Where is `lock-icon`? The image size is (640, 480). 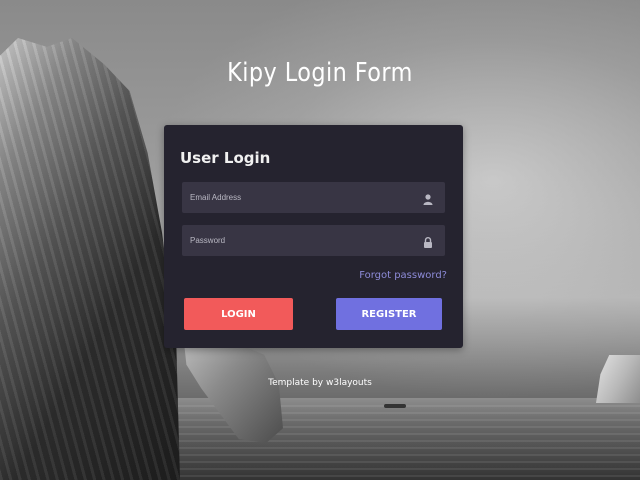
lock-icon is located at coordinates (428, 241).